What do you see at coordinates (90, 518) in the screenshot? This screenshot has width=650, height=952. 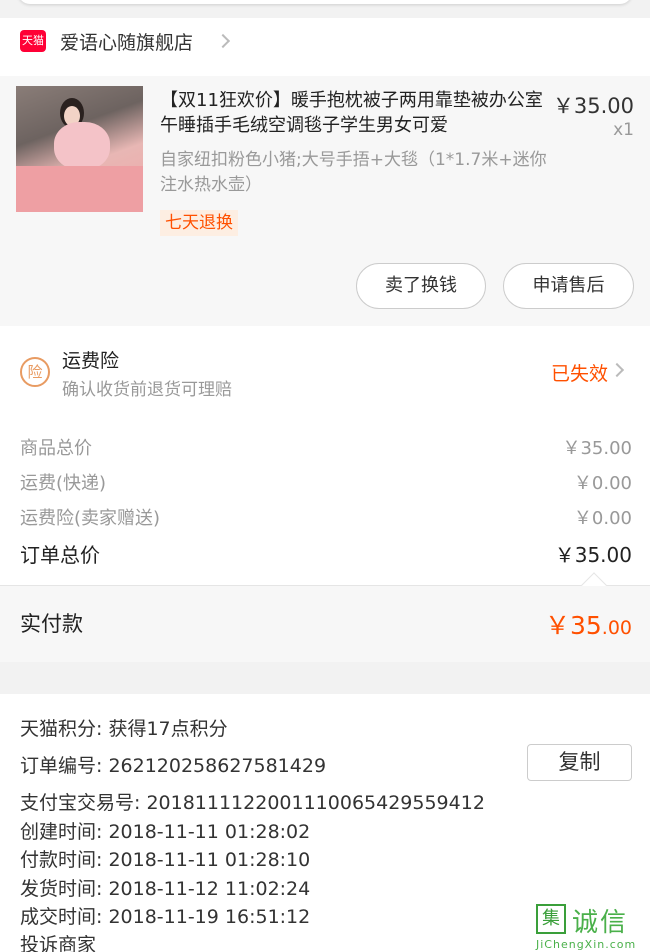 I see `summary-label: 运费险(卖家赠送)` at bounding box center [90, 518].